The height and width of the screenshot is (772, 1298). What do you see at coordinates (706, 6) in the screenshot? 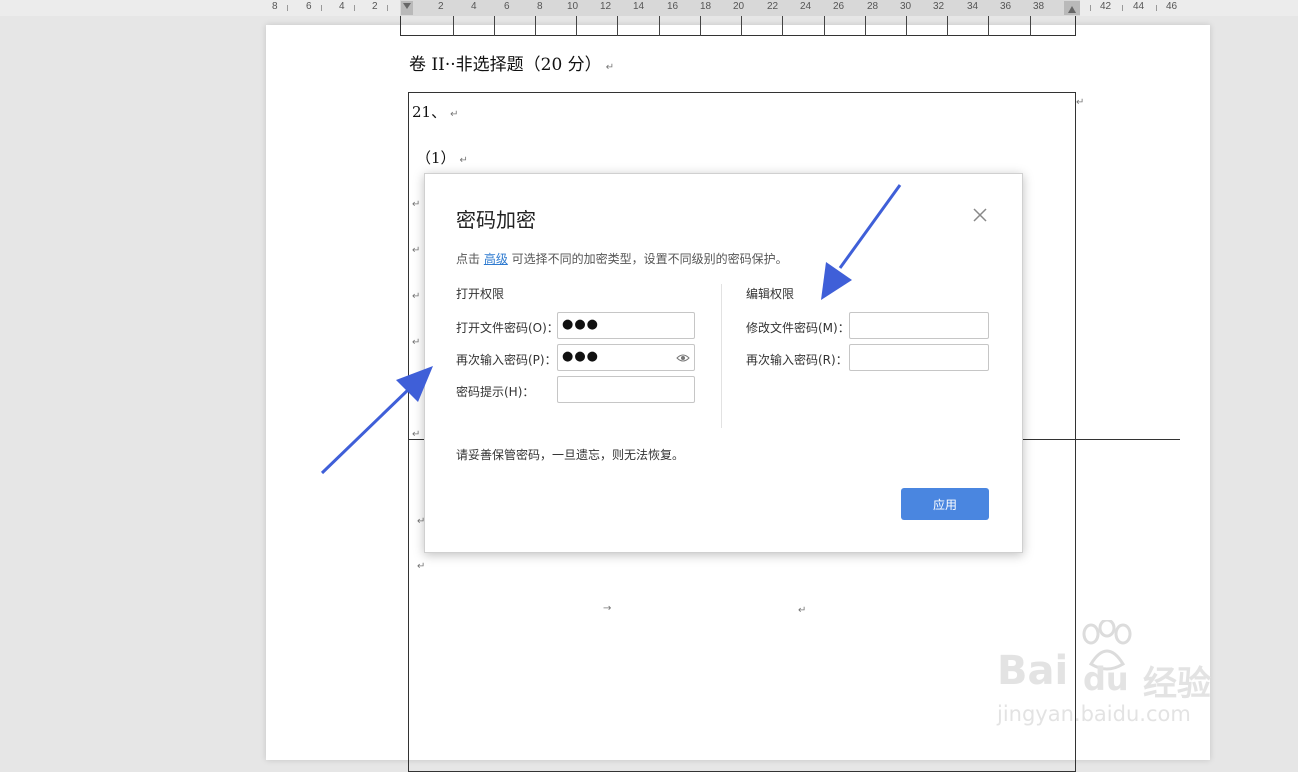
I see `ruler-number: 18` at bounding box center [706, 6].